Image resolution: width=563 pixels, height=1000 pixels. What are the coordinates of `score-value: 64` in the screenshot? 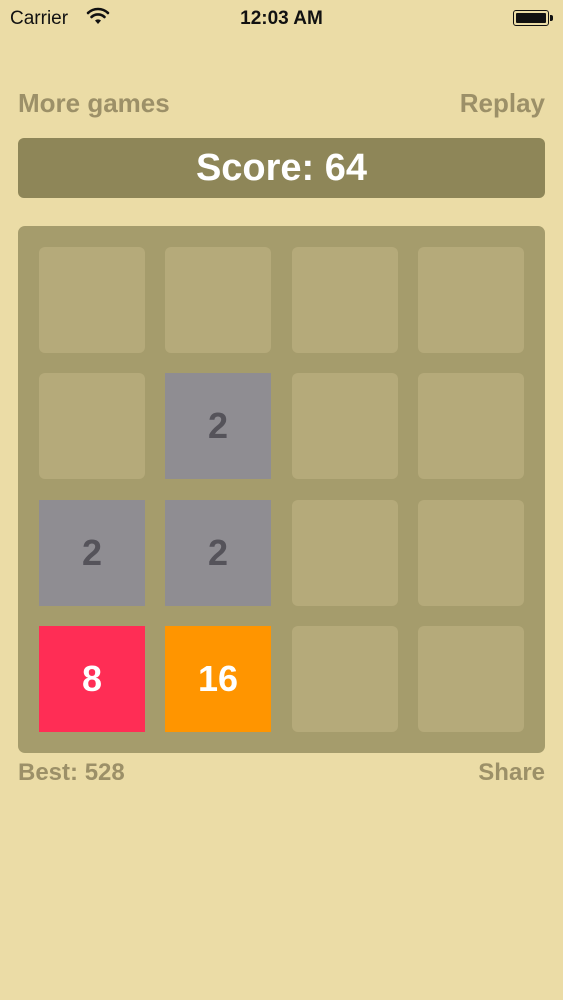 It's located at (346, 167).